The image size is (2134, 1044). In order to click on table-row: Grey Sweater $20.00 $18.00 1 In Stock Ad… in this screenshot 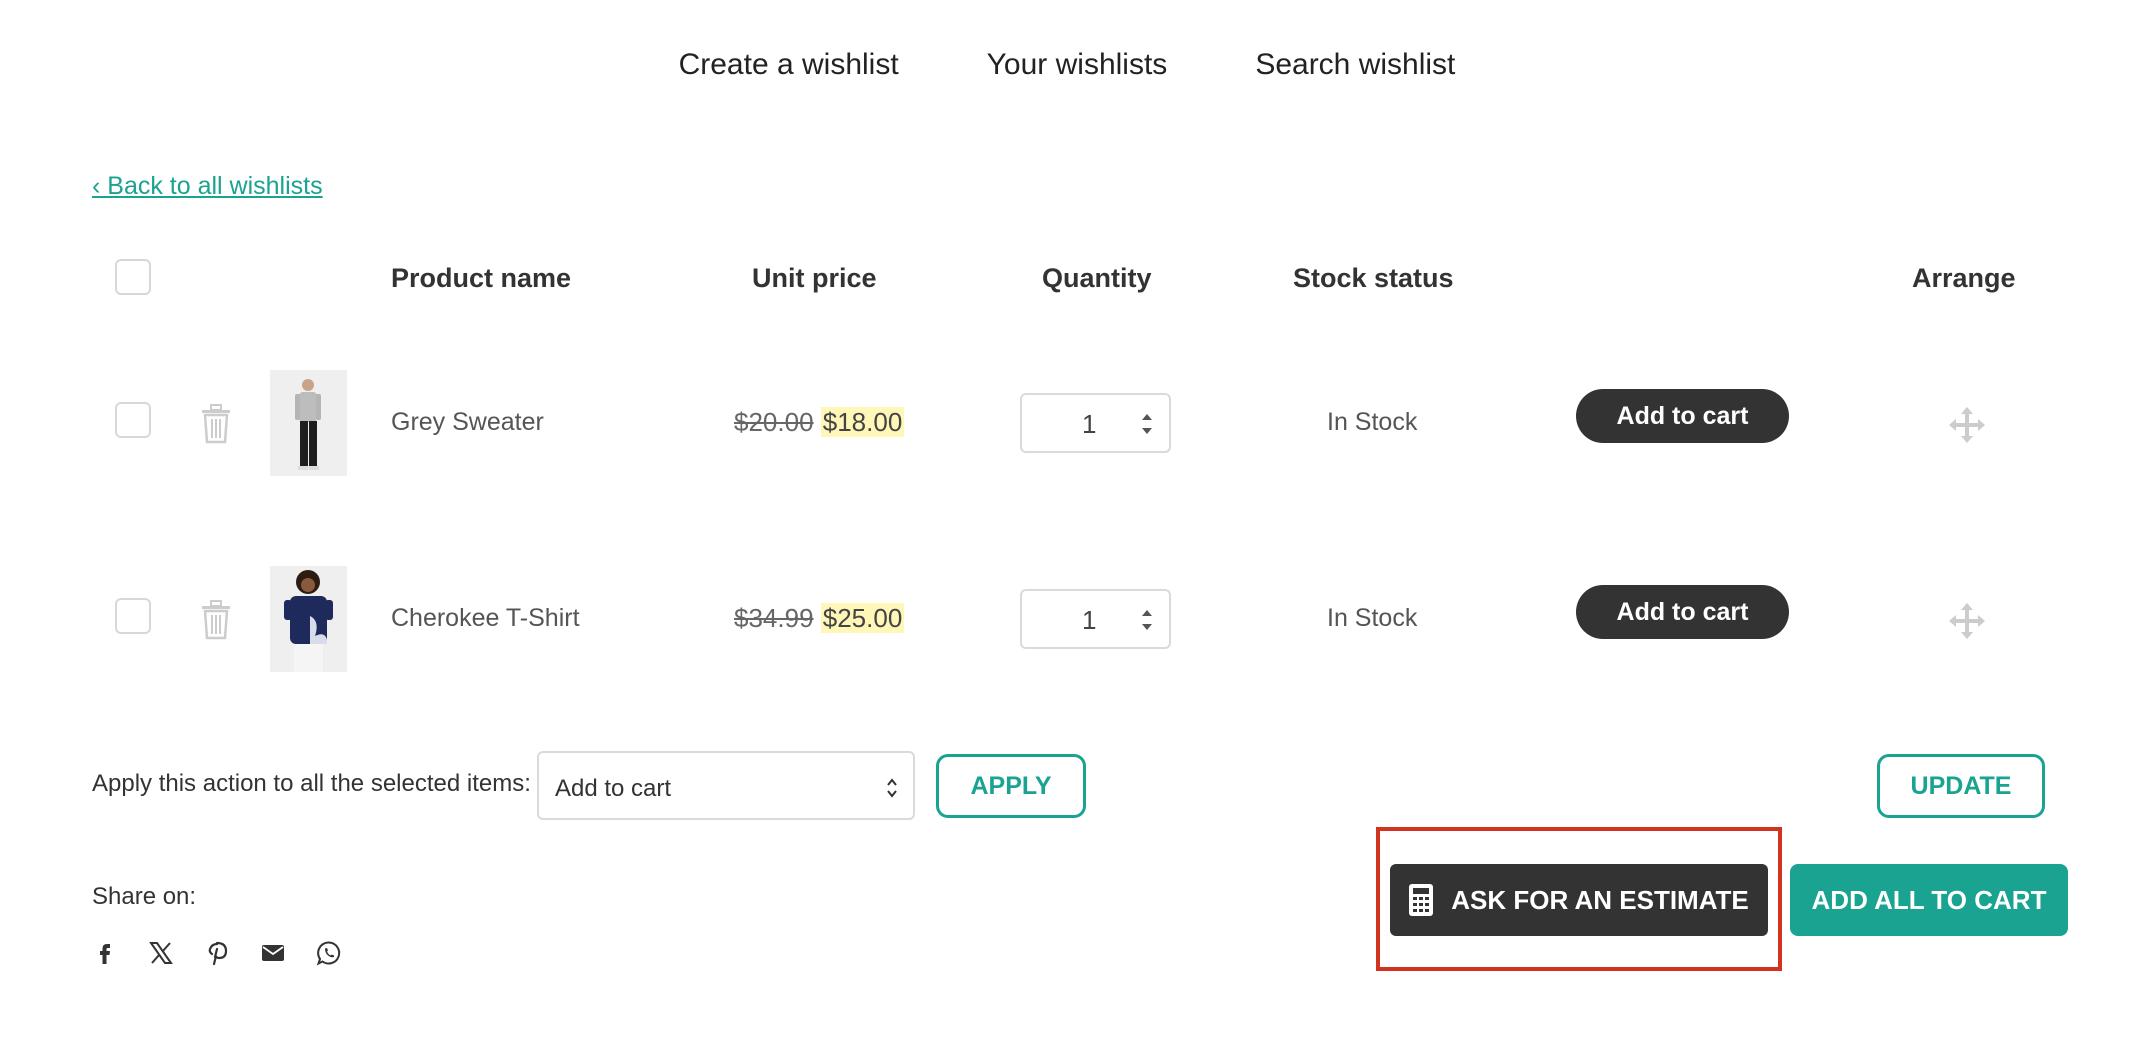, I will do `click(1067, 424)`.